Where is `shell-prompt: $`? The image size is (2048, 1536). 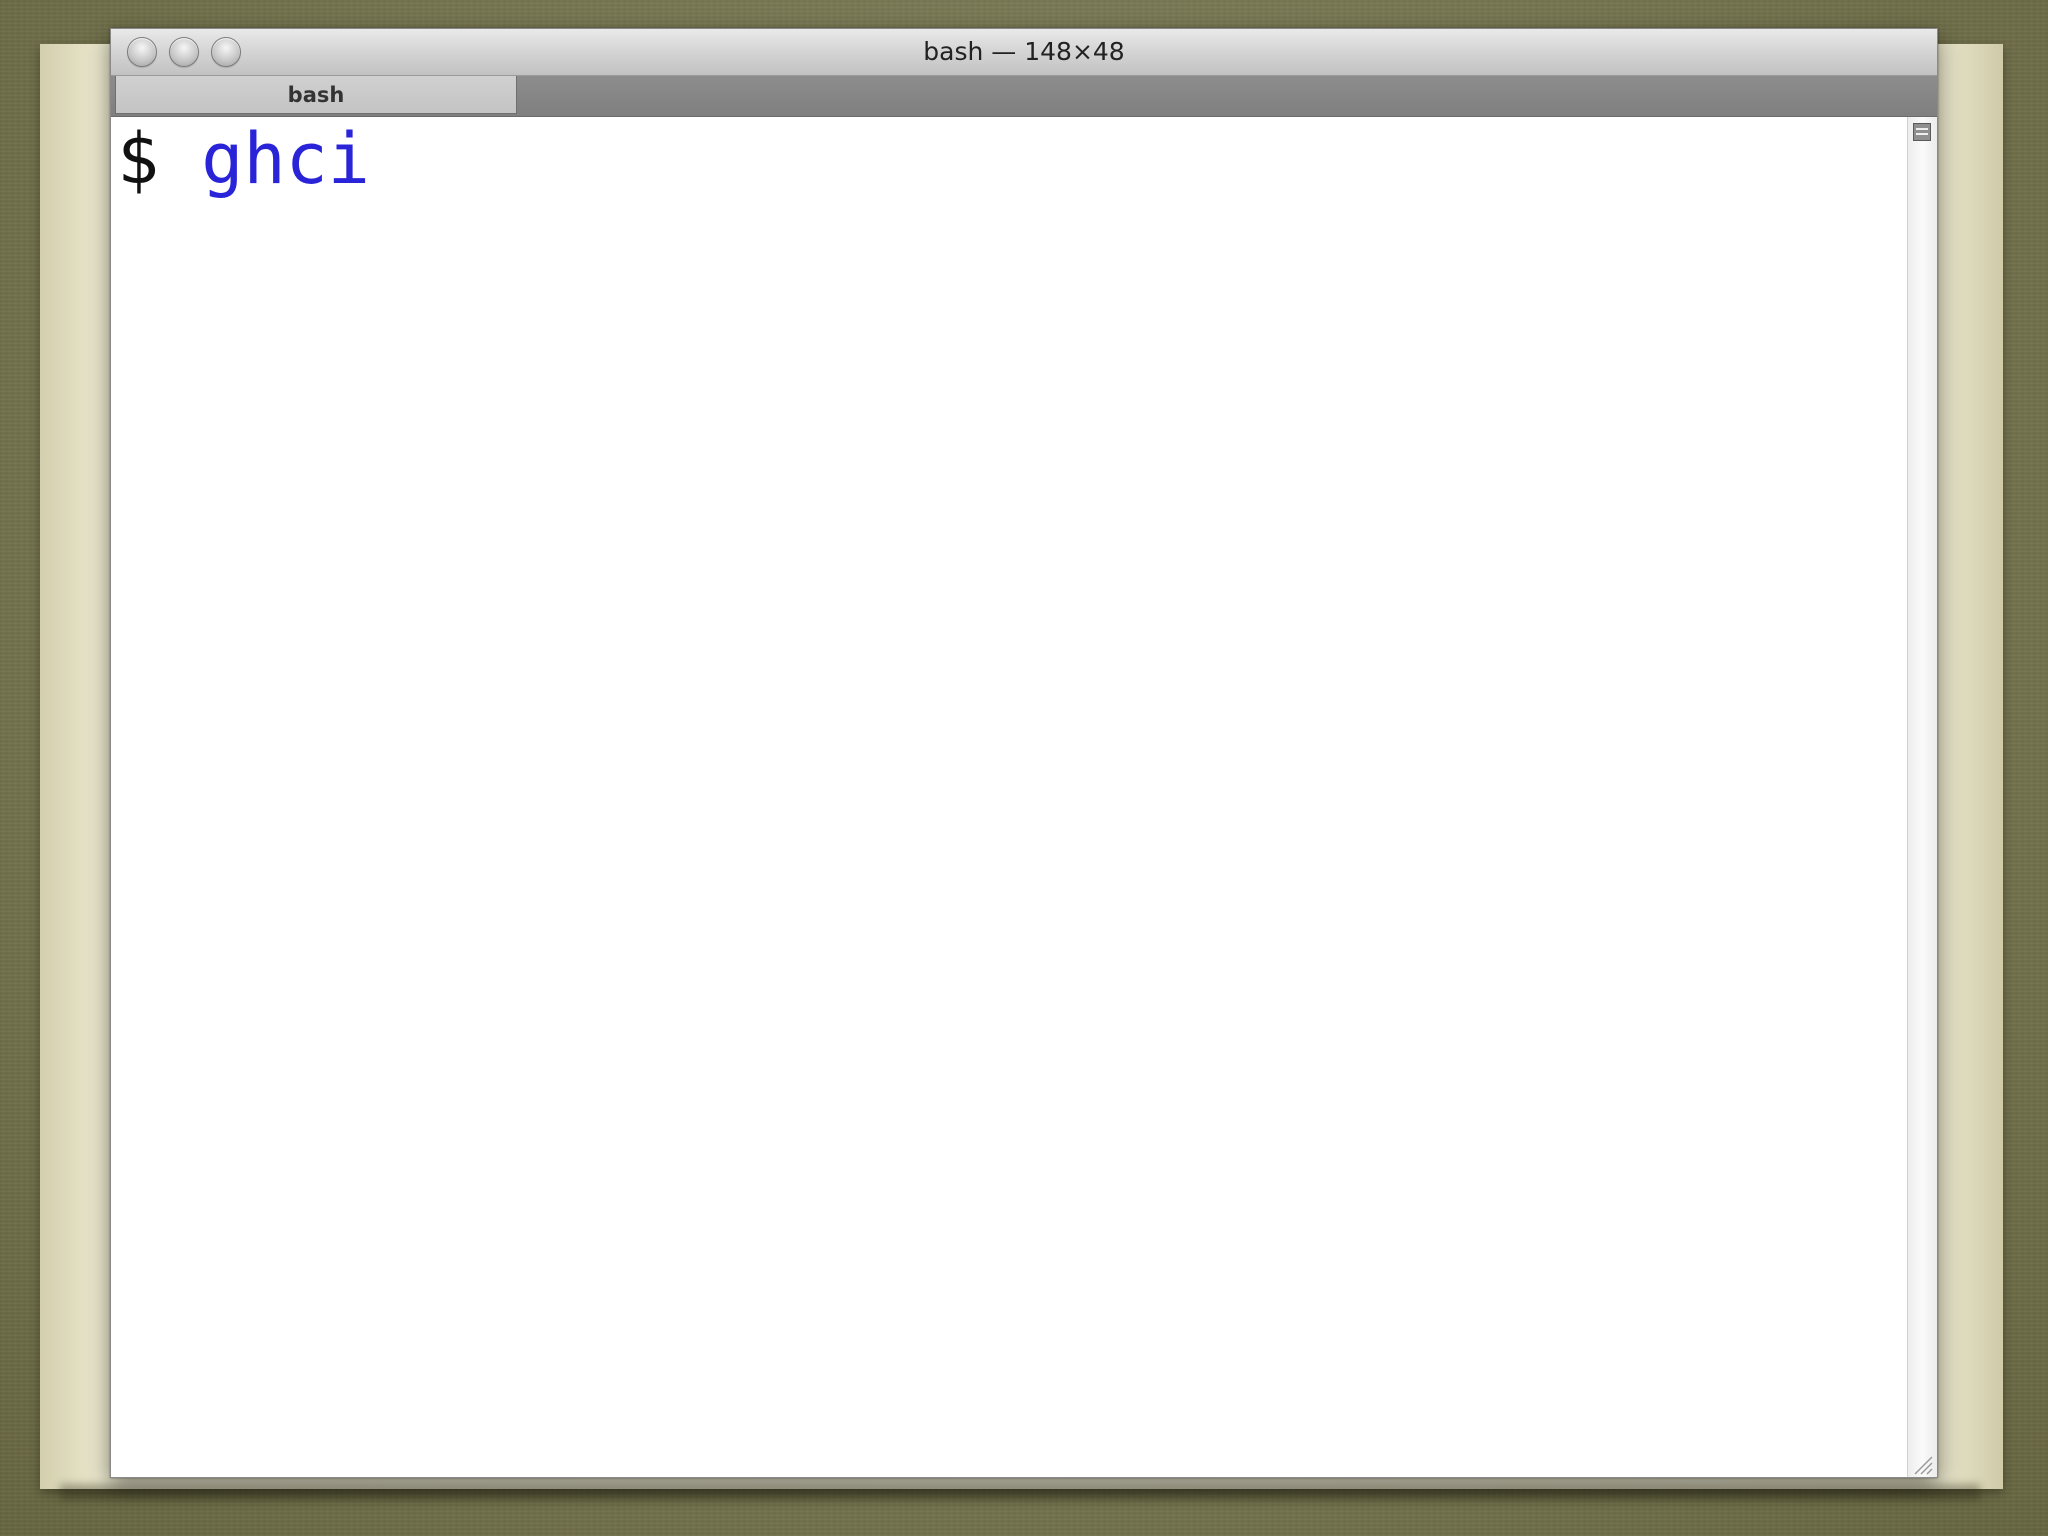
shell-prompt: $ is located at coordinates (159, 159).